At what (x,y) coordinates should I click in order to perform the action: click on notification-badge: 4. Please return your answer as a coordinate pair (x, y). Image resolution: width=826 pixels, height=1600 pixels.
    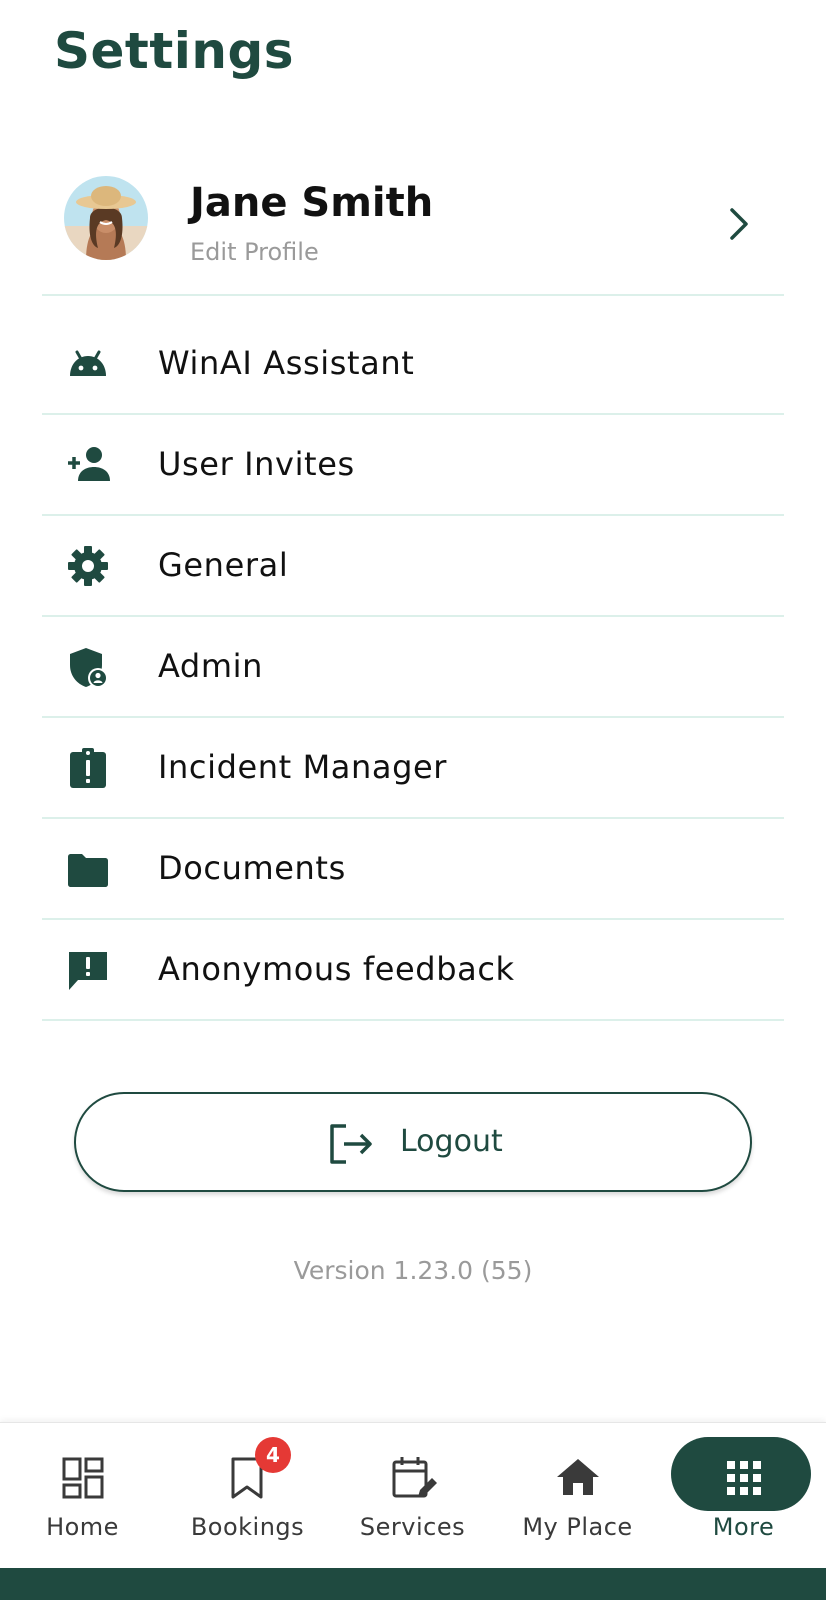
    Looking at the image, I should click on (273, 1455).